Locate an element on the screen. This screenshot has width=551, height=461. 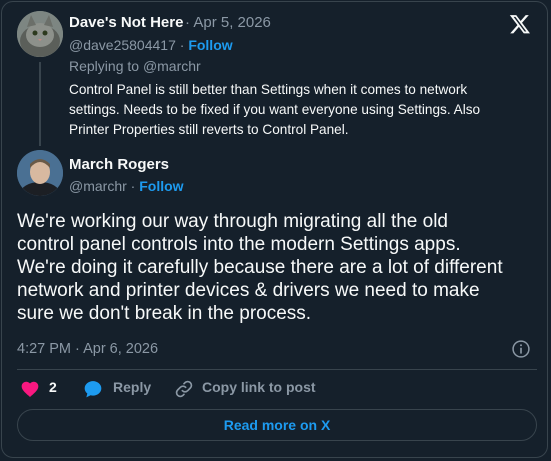
x-logo-icon is located at coordinates (520, 24).